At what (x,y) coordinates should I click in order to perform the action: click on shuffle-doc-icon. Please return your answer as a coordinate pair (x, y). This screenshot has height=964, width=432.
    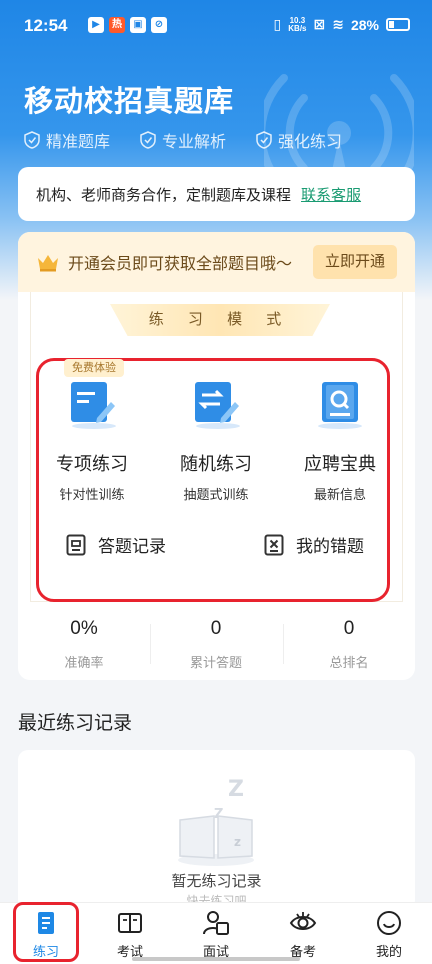
    Looking at the image, I should click on (217, 405).